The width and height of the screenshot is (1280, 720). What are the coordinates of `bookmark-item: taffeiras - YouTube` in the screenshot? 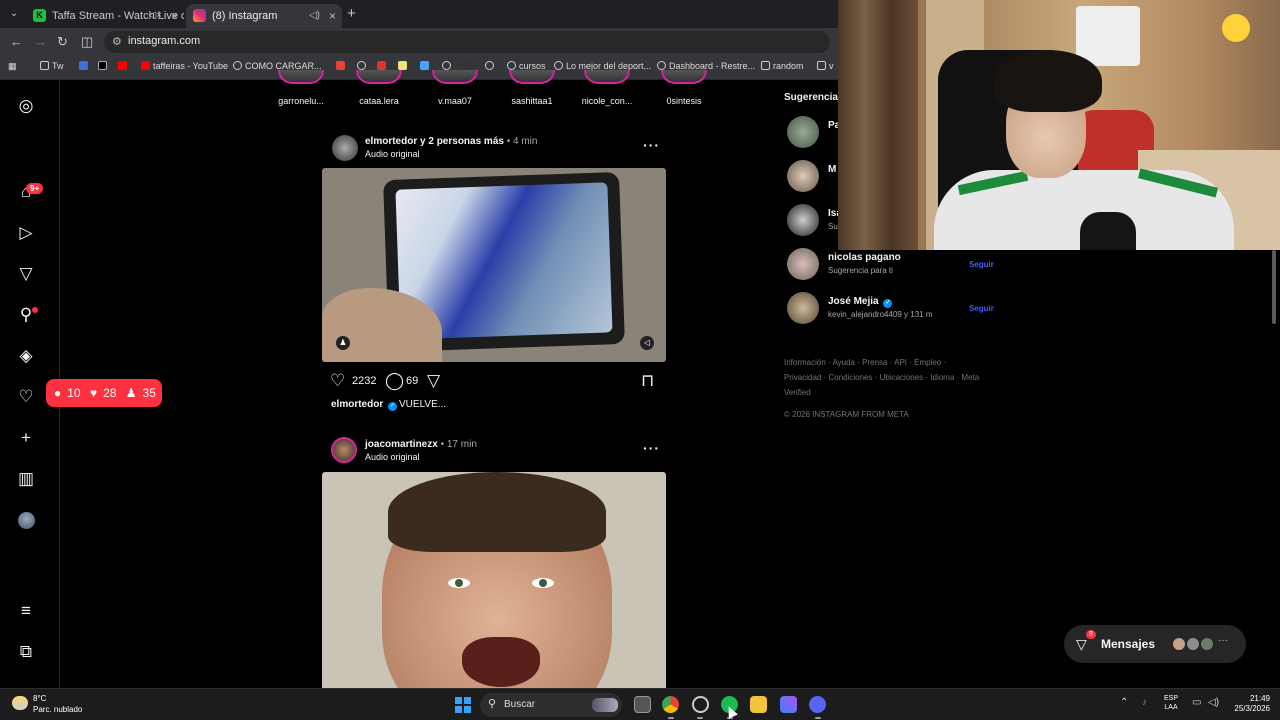 It's located at (184, 66).